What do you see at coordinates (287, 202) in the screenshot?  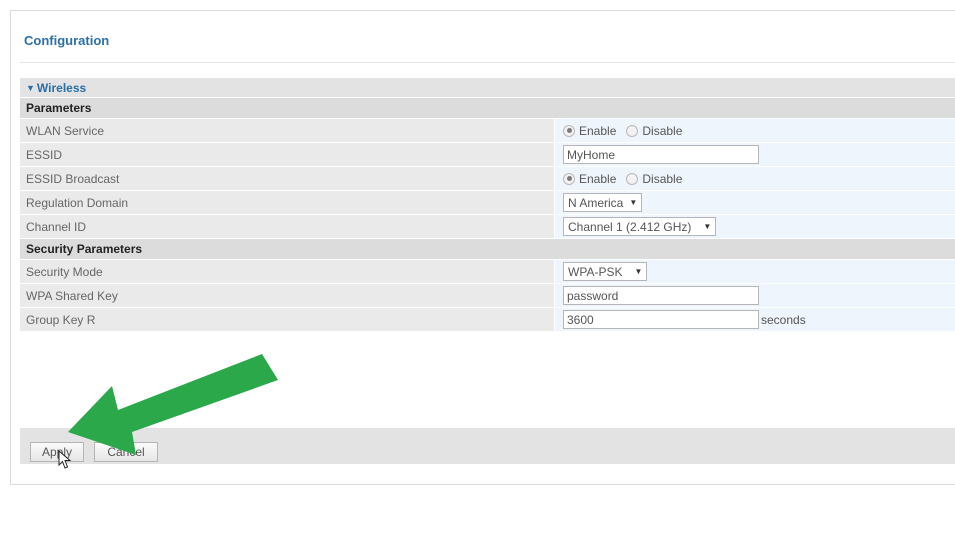 I see `regulation-domain-label: Regulation Domain` at bounding box center [287, 202].